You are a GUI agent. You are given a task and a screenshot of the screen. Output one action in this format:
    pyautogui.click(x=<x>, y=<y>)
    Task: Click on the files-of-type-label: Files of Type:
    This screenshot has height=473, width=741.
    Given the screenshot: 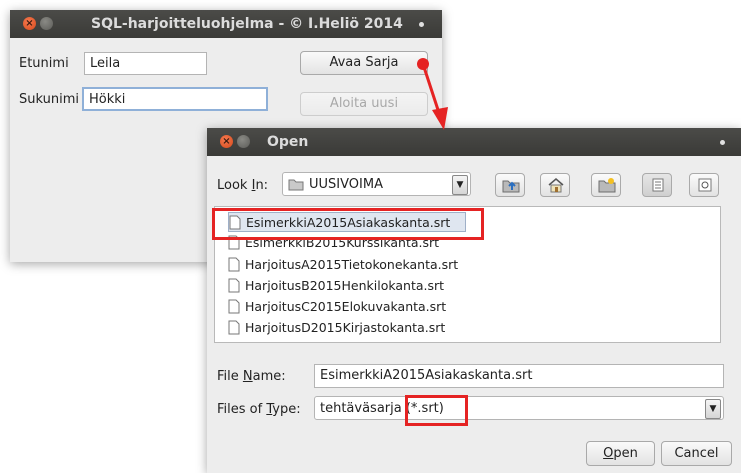 What is the action you would take?
    pyautogui.click(x=259, y=409)
    